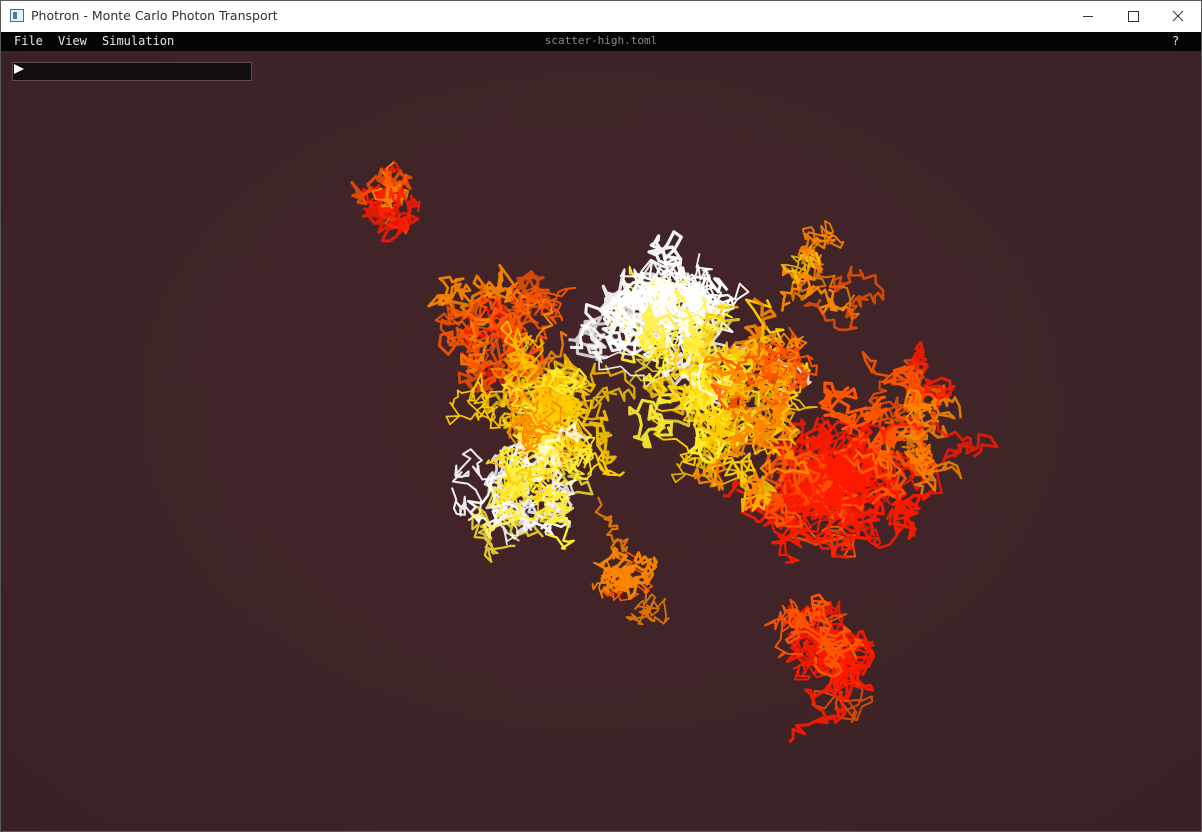 The width and height of the screenshot is (1202, 832). What do you see at coordinates (72, 41) in the screenshot?
I see `menu-view: View` at bounding box center [72, 41].